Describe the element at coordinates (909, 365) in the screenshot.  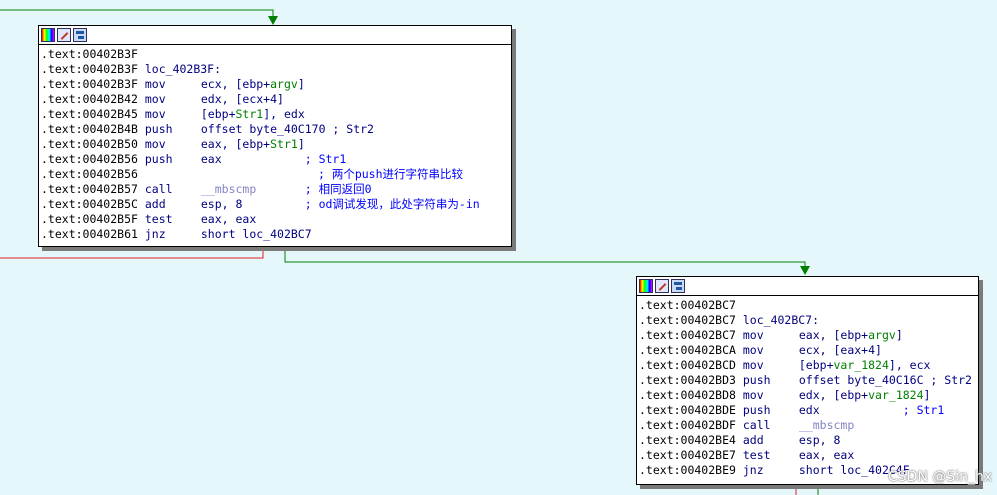
I see `operand: ], ecx` at that location.